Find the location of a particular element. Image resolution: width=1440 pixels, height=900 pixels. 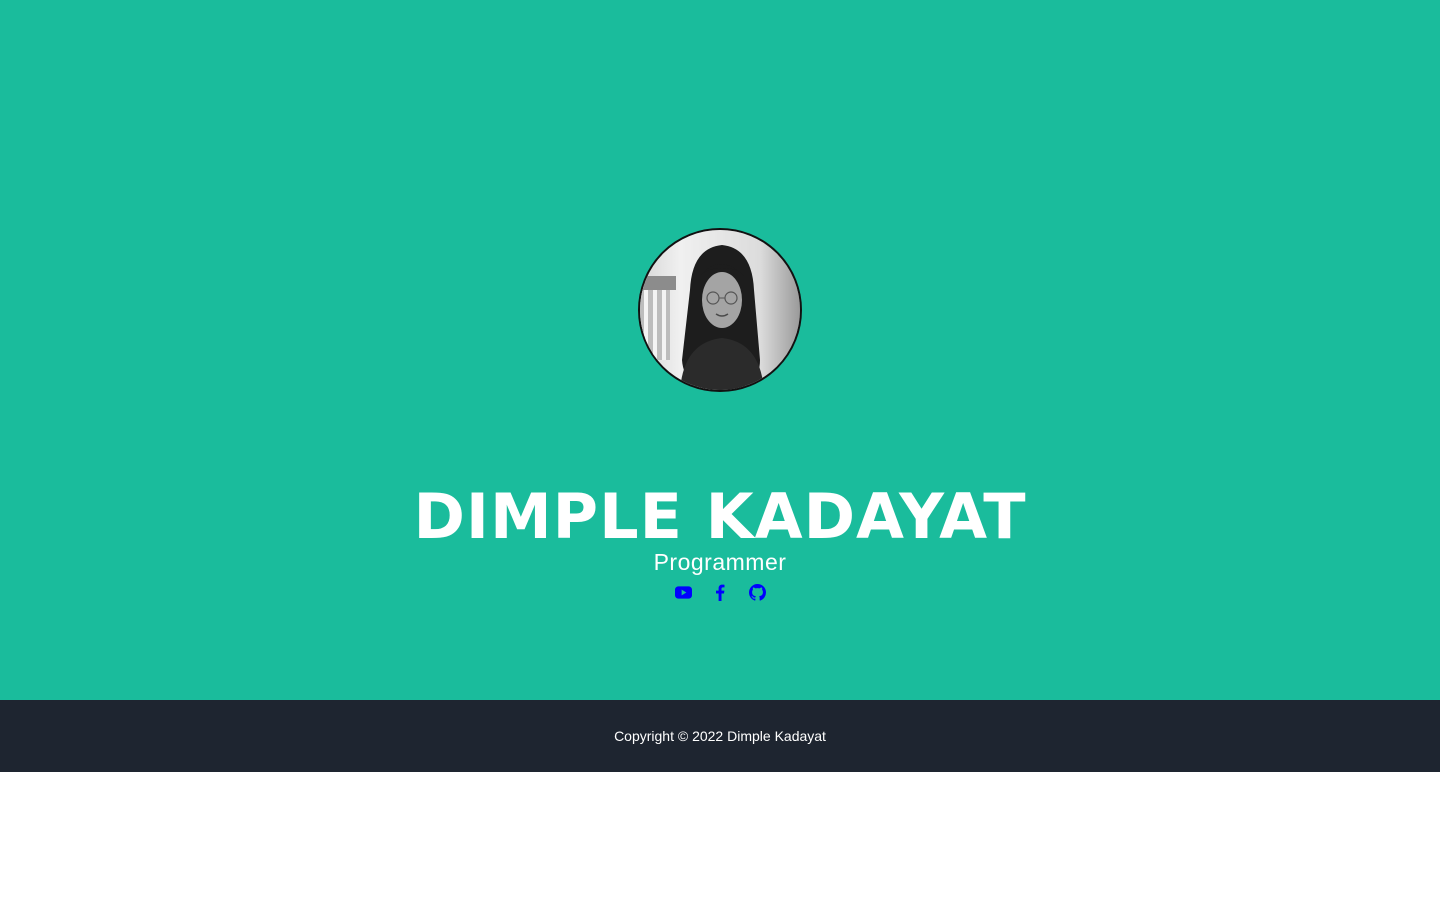

youtube-link is located at coordinates (683, 592).